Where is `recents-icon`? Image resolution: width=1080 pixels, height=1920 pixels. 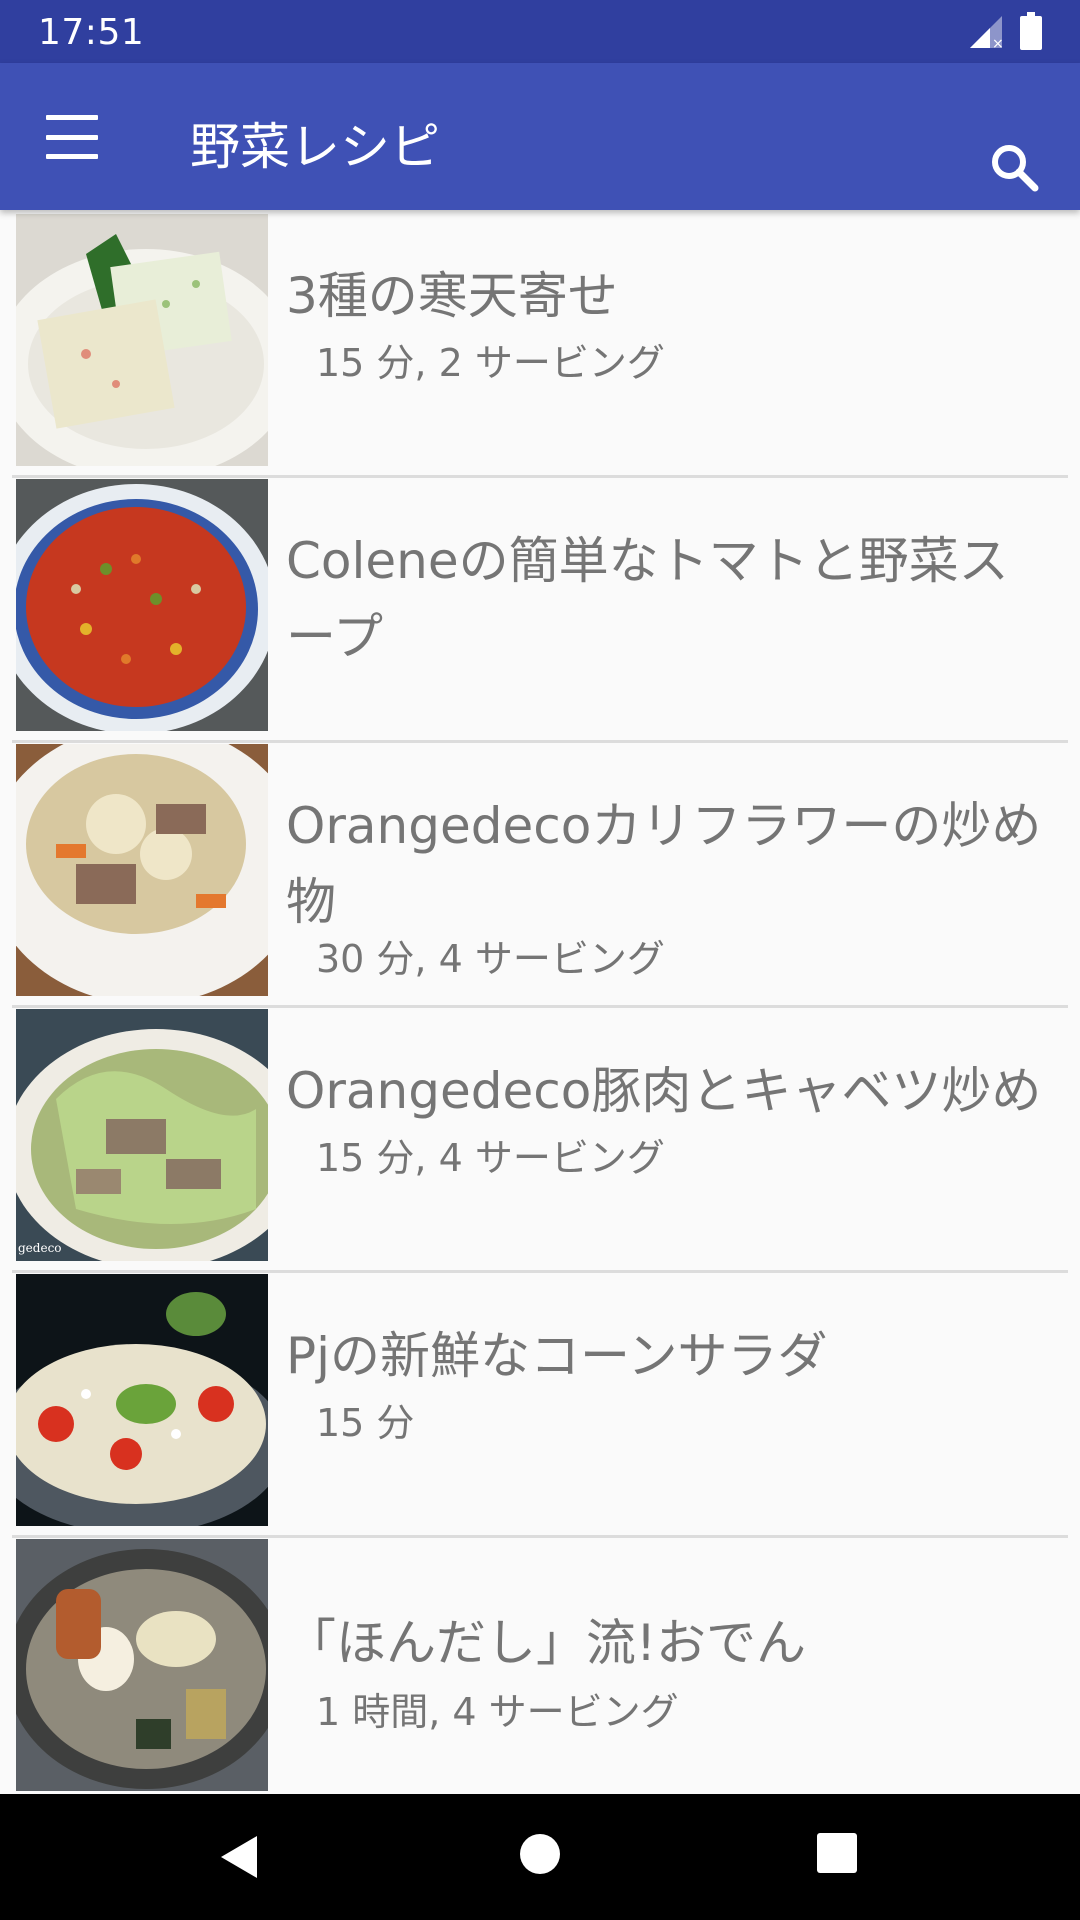
recents-icon is located at coordinates (837, 1853).